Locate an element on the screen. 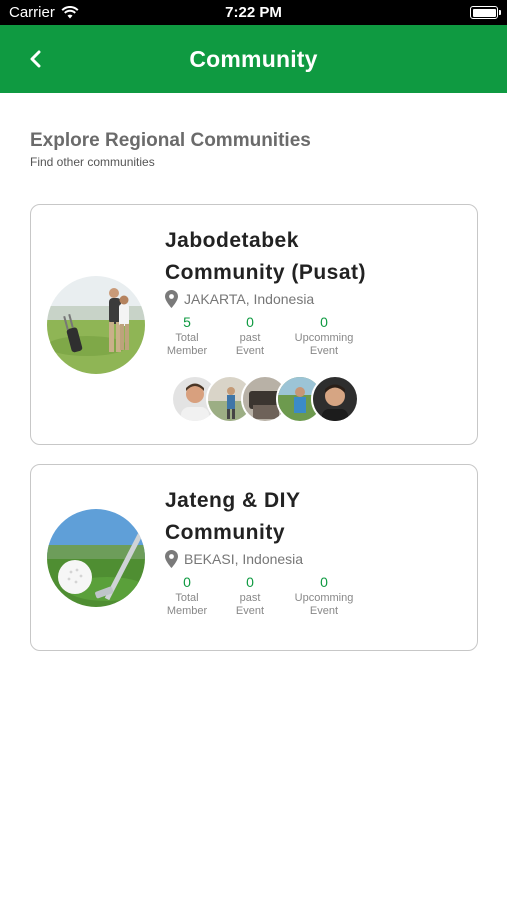  community-name-line1: Jabodetabek is located at coordinates (232, 240).